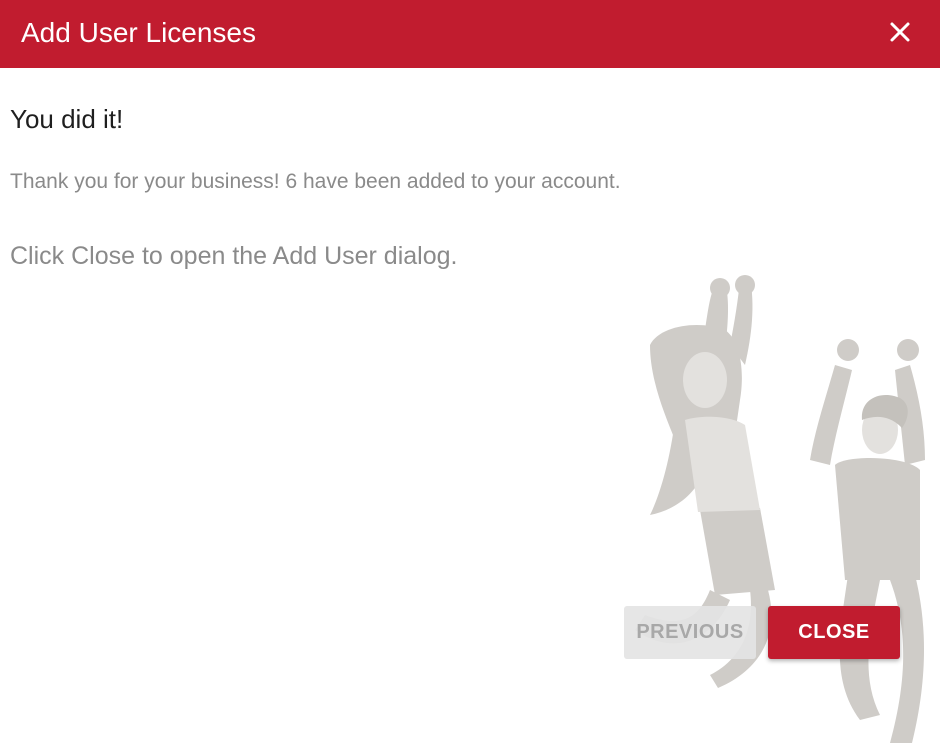 This screenshot has width=940, height=743. I want to click on previous-button: PREVIOUS, so click(690, 632).